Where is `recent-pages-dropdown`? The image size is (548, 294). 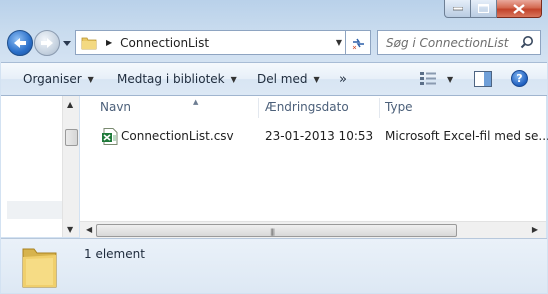
recent-pages-dropdown is located at coordinates (67, 43).